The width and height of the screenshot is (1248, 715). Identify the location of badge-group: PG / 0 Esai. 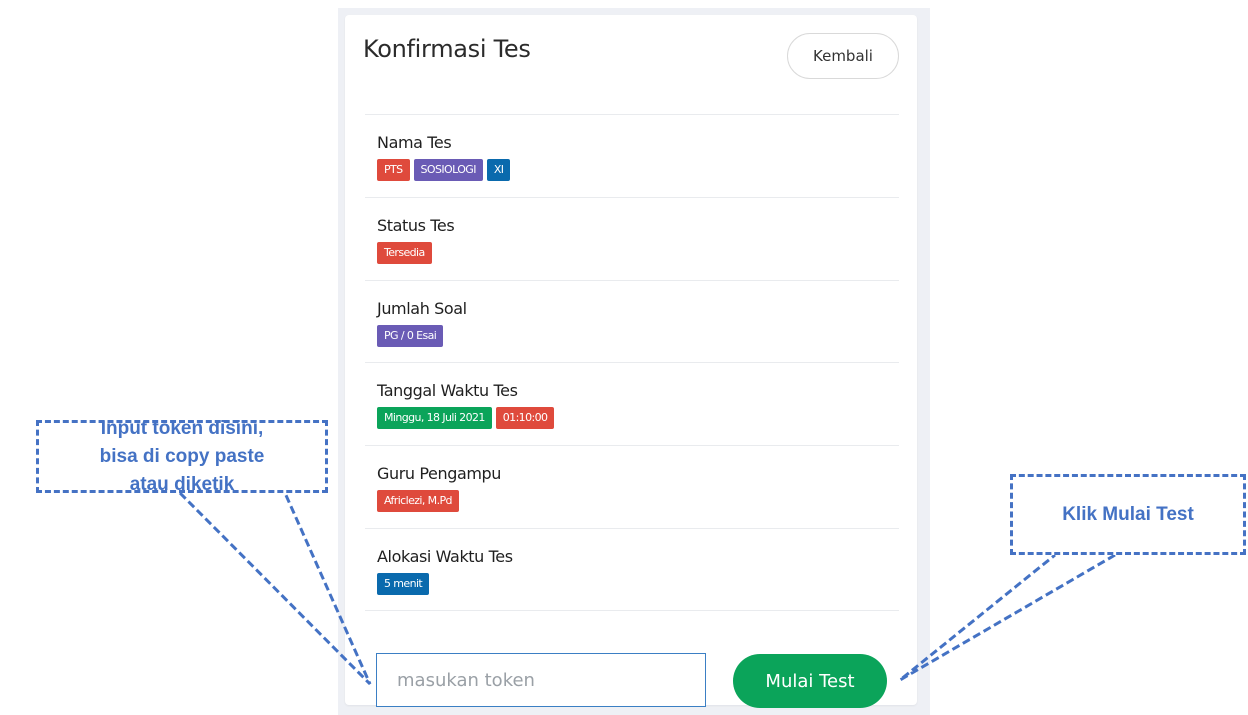
(637, 336).